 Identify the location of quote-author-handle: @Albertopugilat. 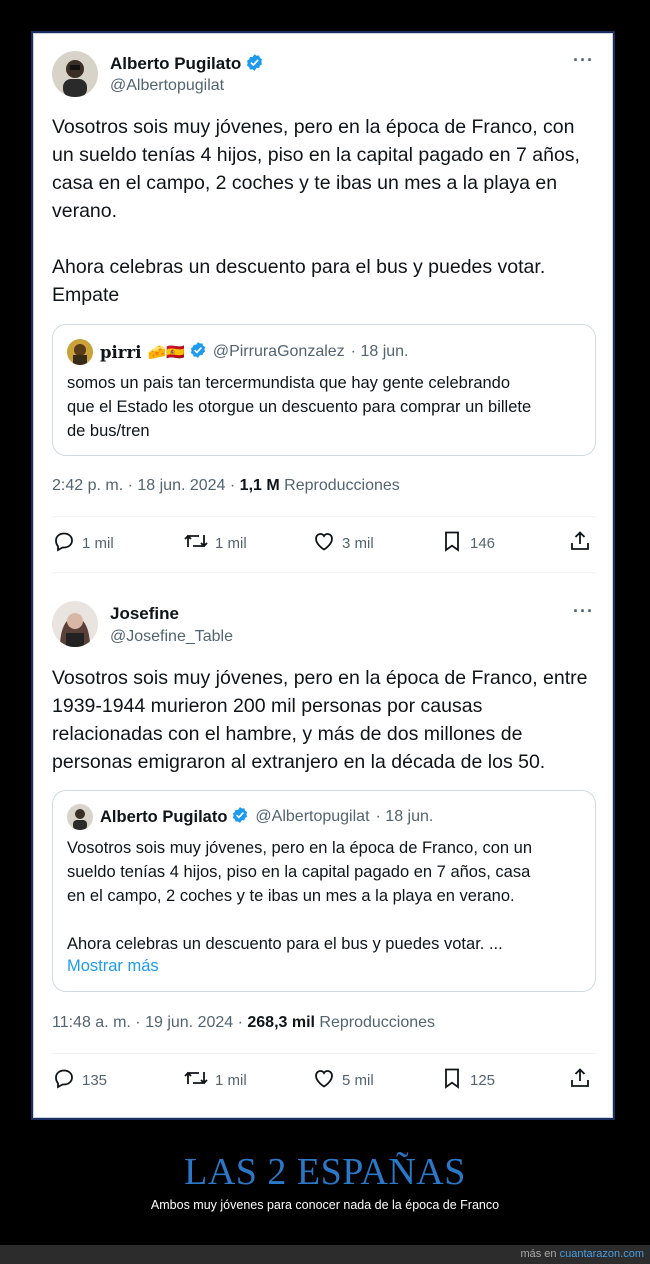
(312, 816).